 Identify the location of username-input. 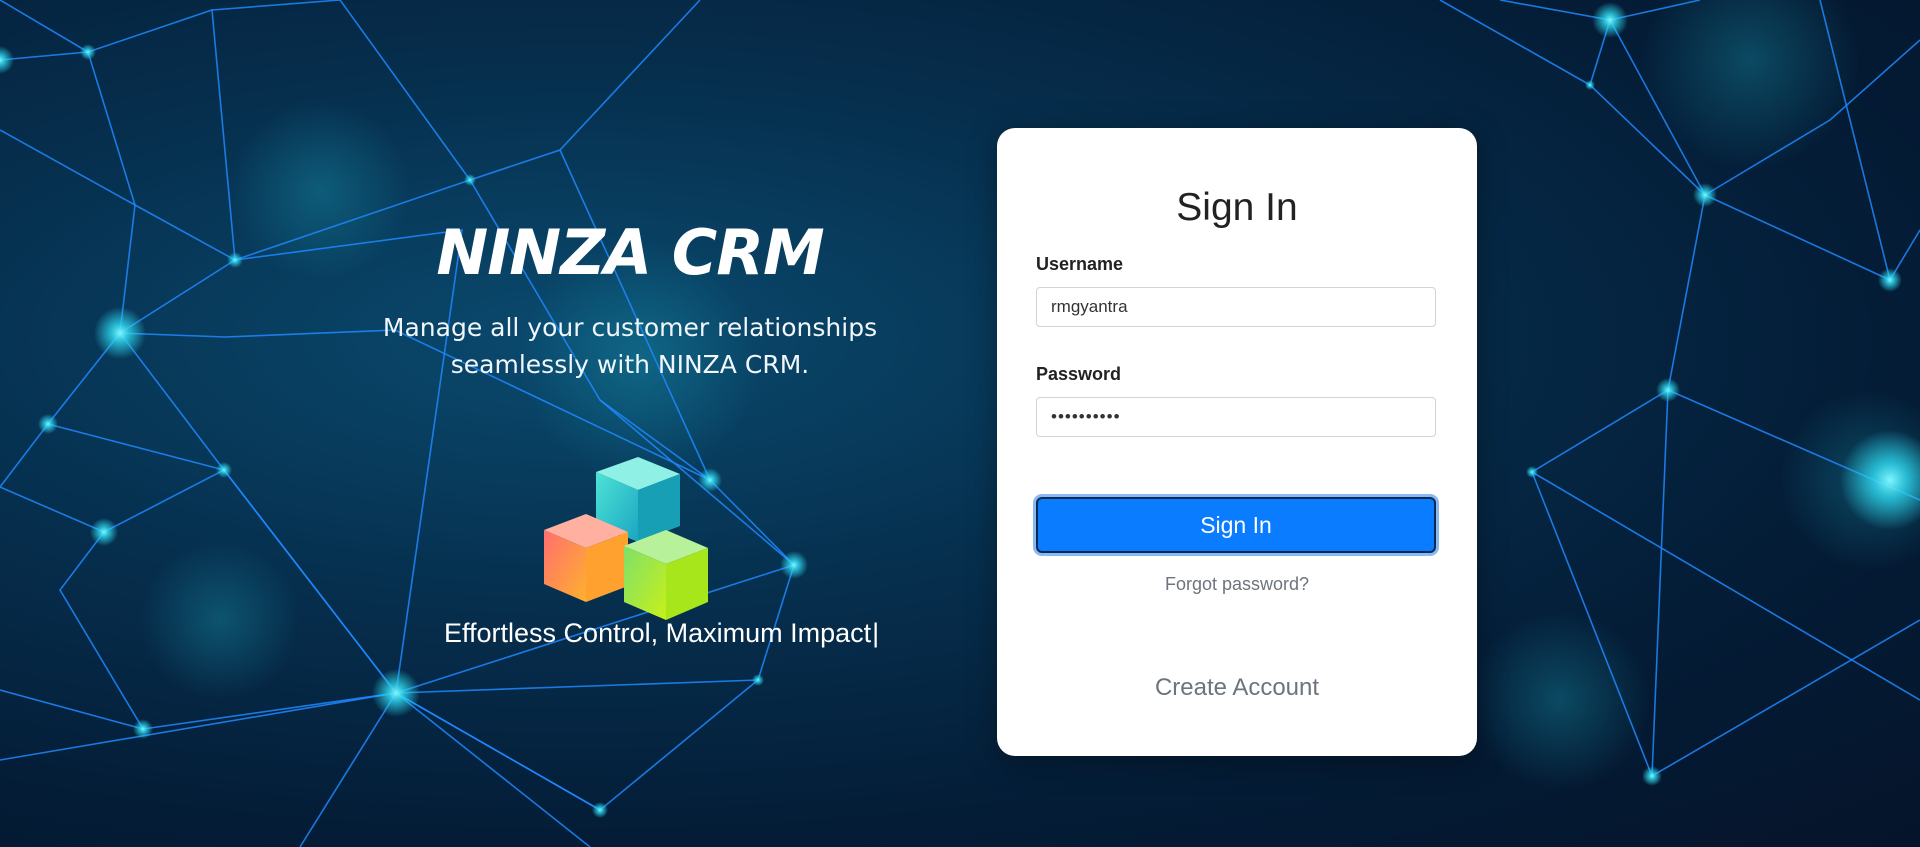
(1236, 307).